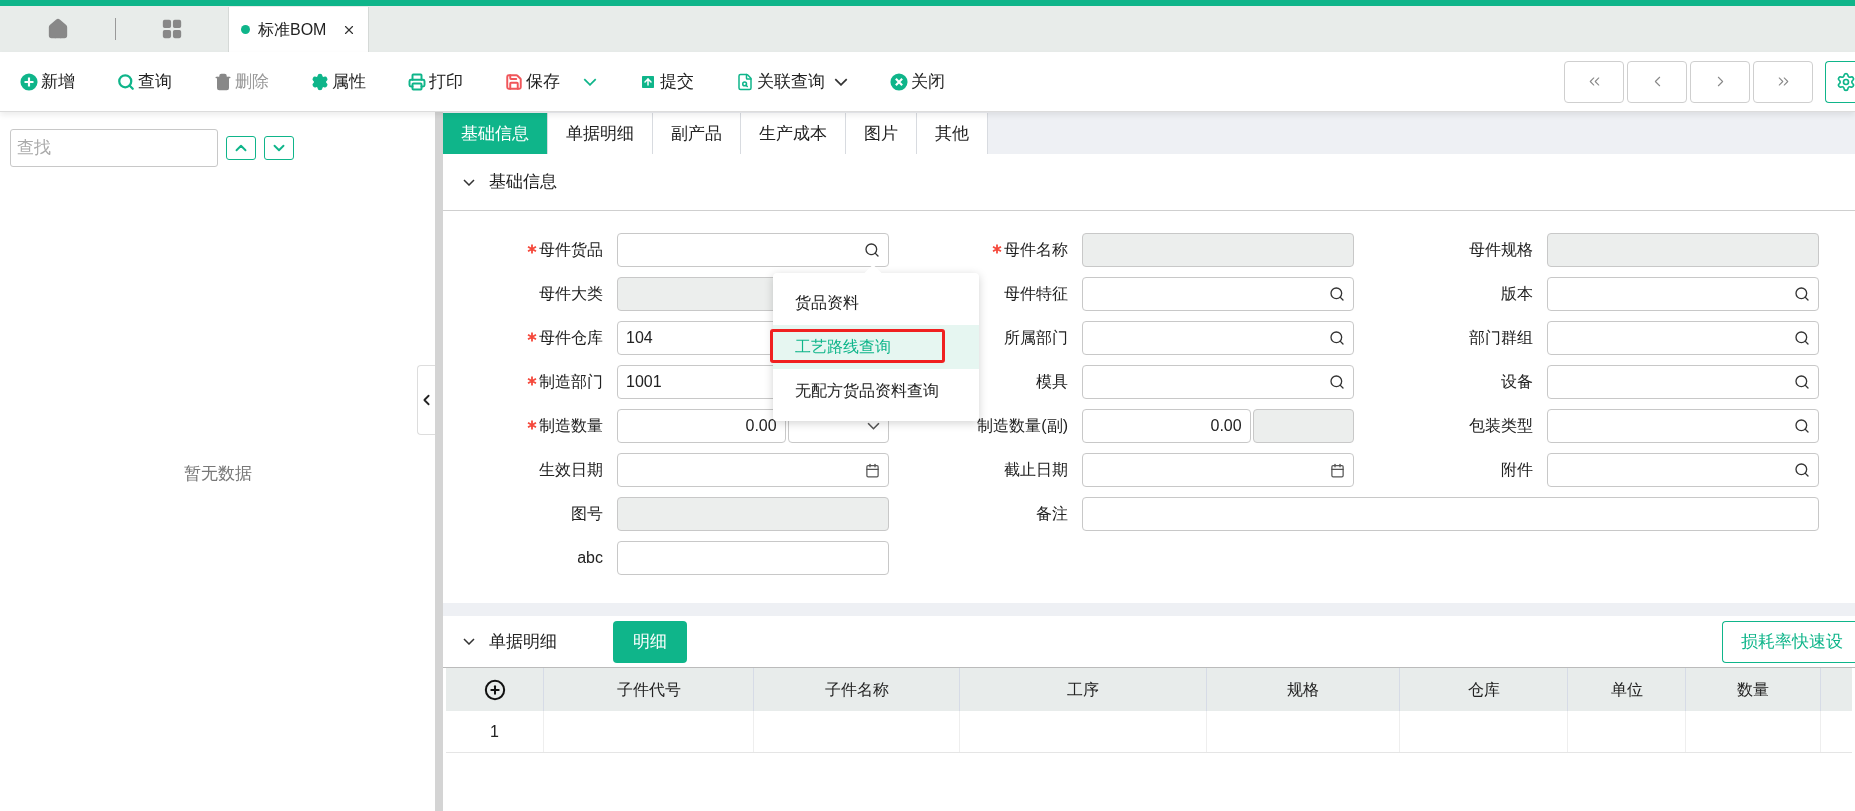 Image resolution: width=1855 pixels, height=811 pixels. Describe the element at coordinates (587, 514) in the screenshot. I see `field-label: 图号` at that location.